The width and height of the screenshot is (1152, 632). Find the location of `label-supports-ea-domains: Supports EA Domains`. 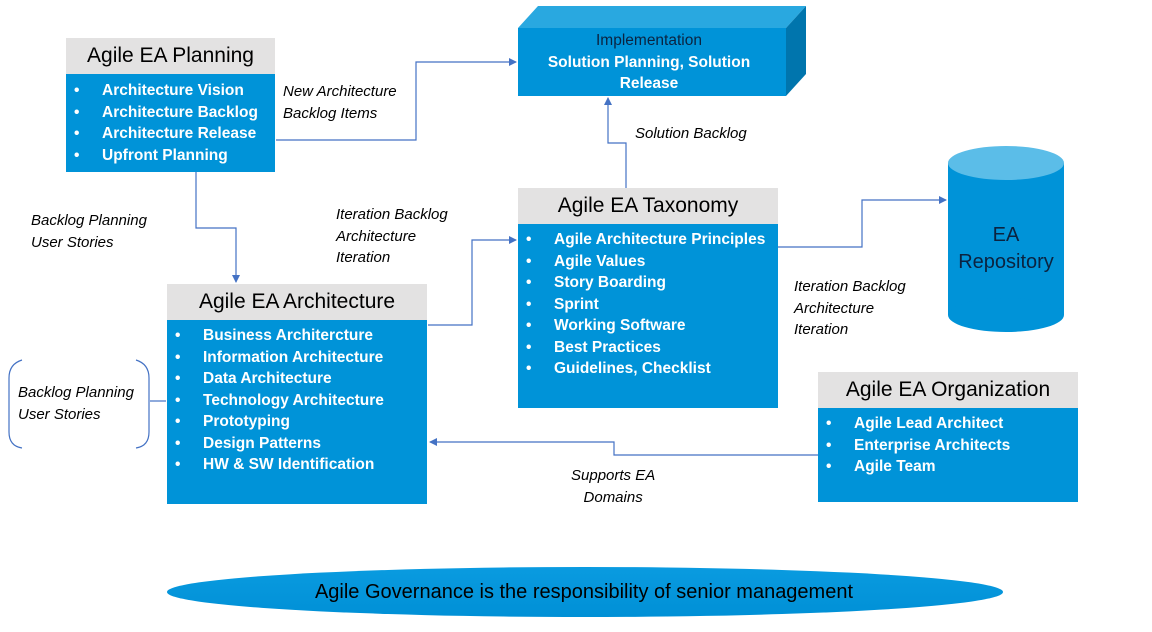

label-supports-ea-domains: Supports EA Domains is located at coordinates (613, 486).